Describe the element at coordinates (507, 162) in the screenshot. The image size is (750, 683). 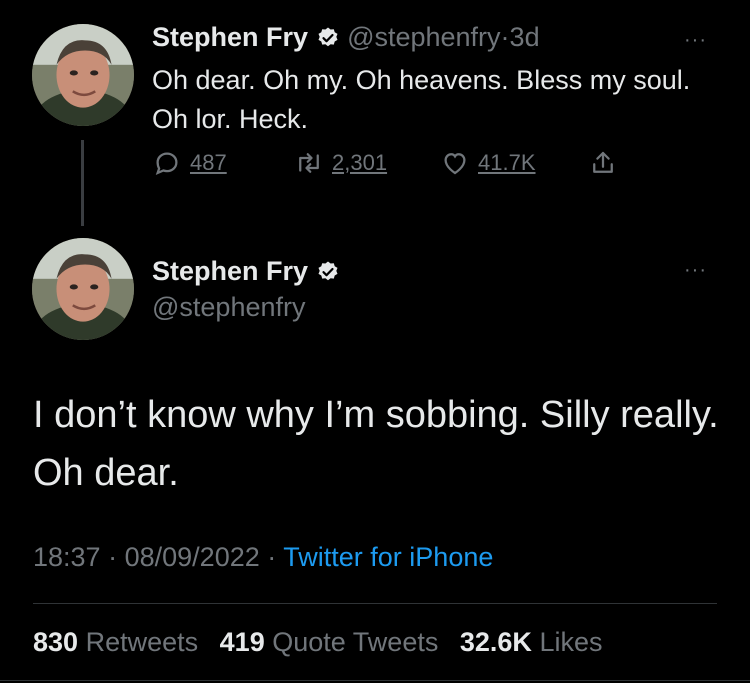
I see `like-count: 41.7K` at that location.